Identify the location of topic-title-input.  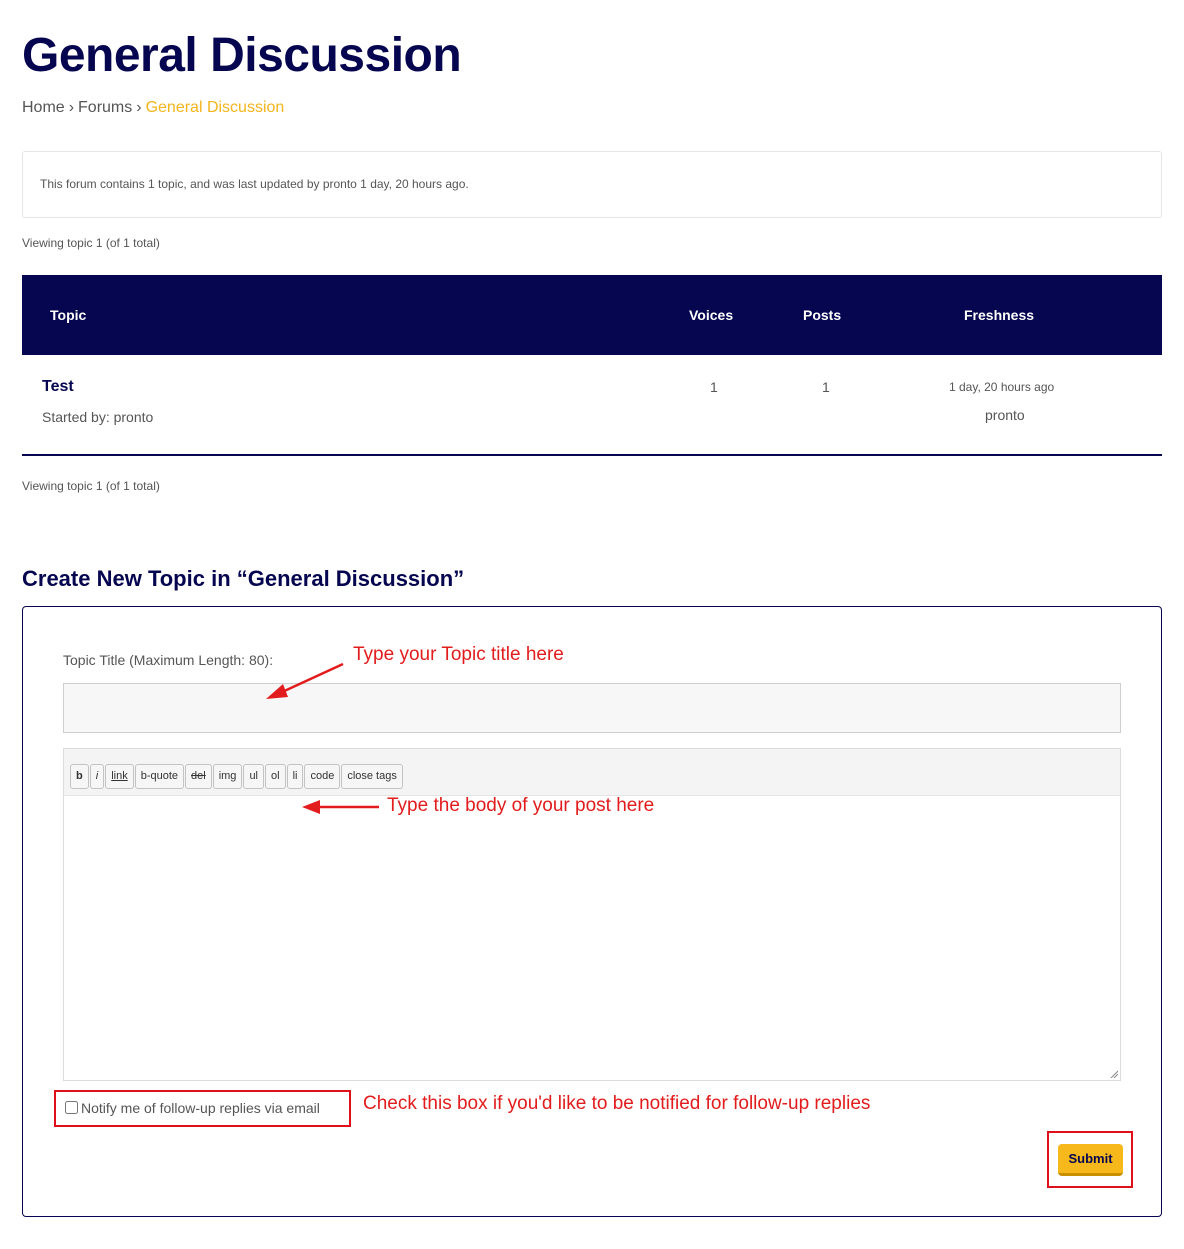
(592, 708).